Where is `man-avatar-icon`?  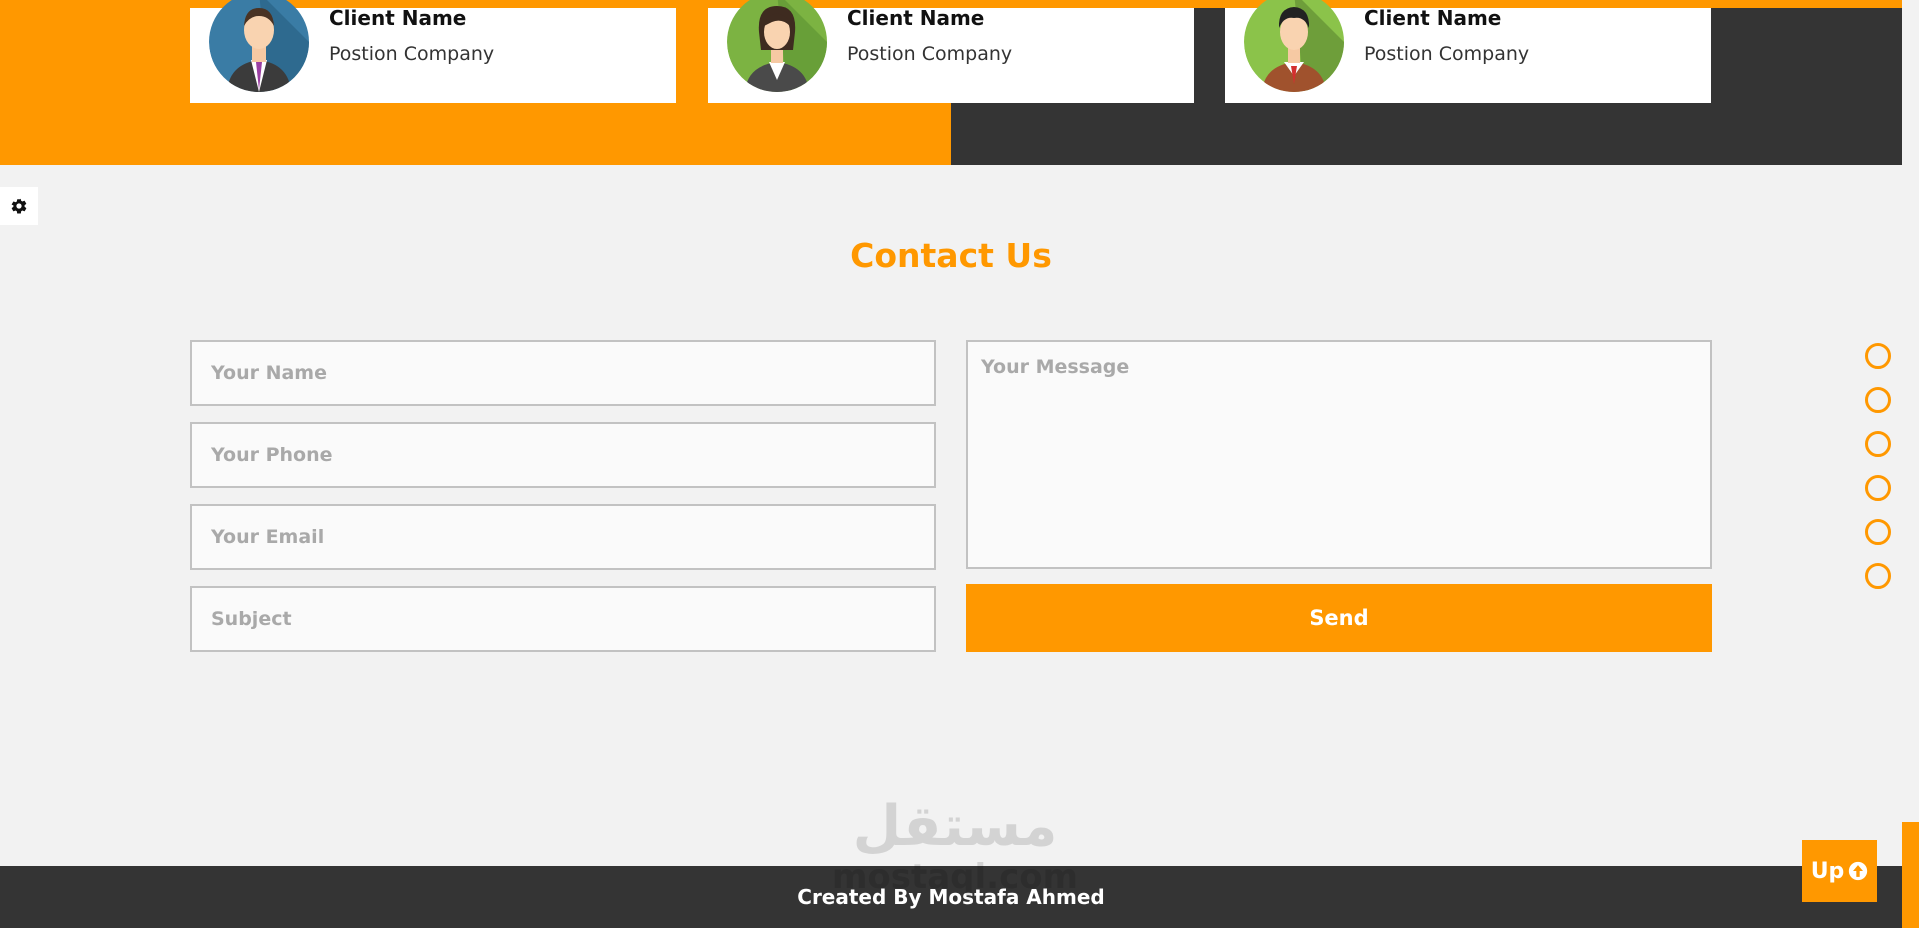
man-avatar-icon is located at coordinates (1294, 46).